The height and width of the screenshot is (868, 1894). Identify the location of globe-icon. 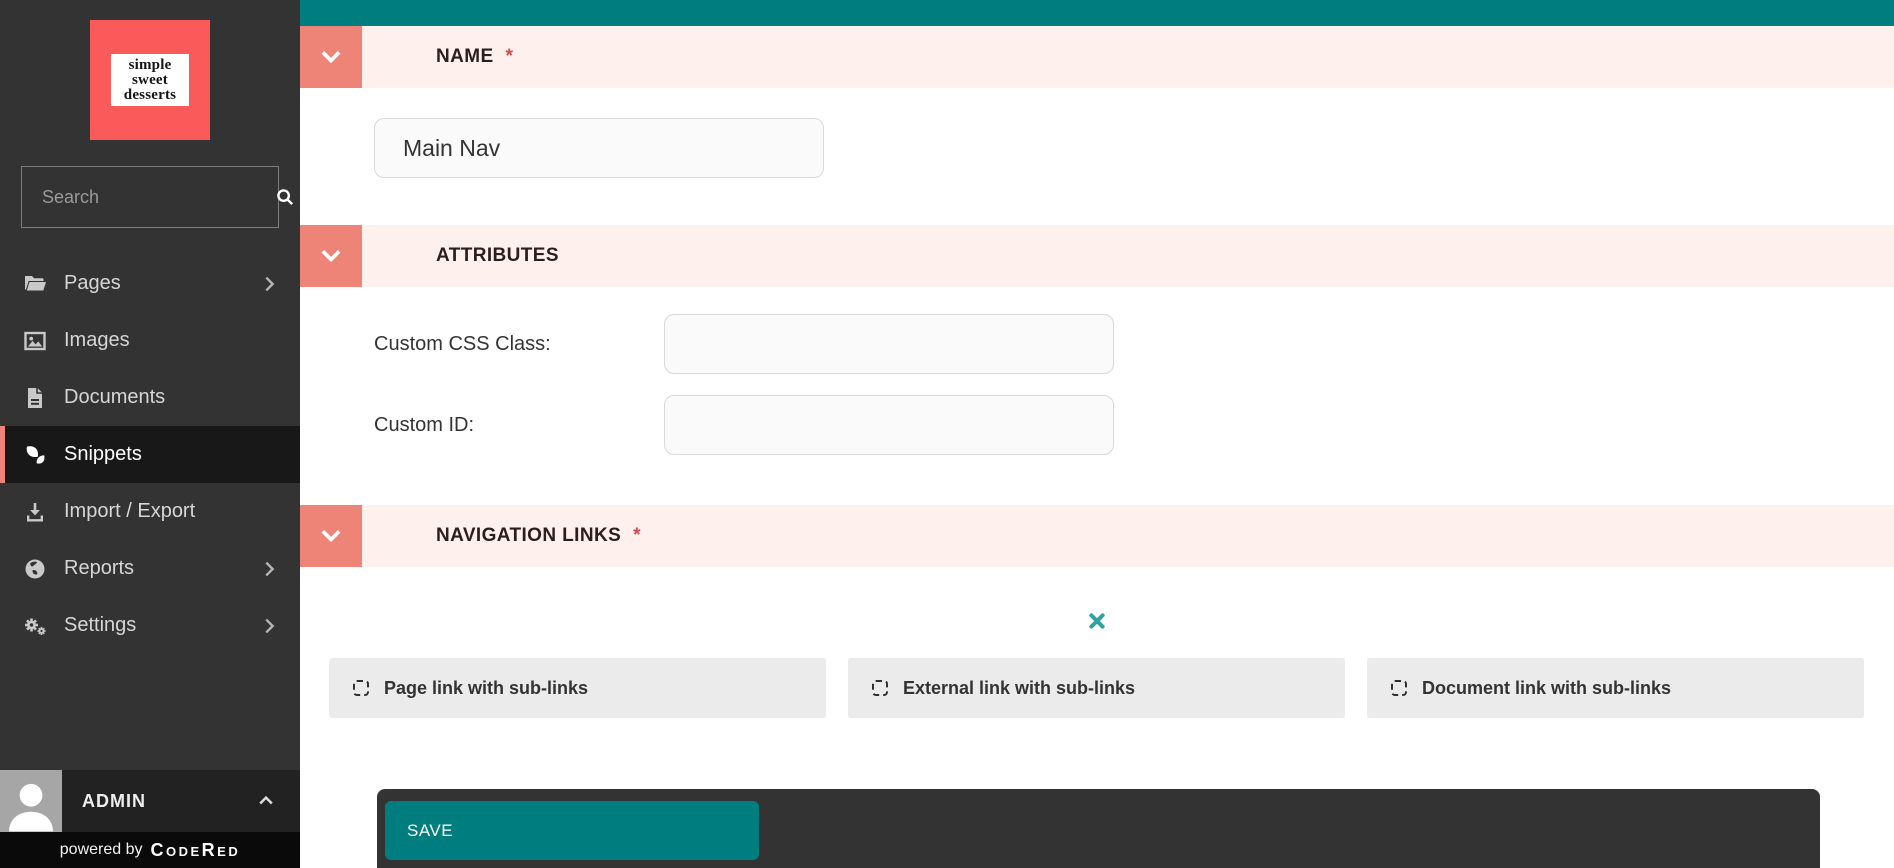
(35, 569).